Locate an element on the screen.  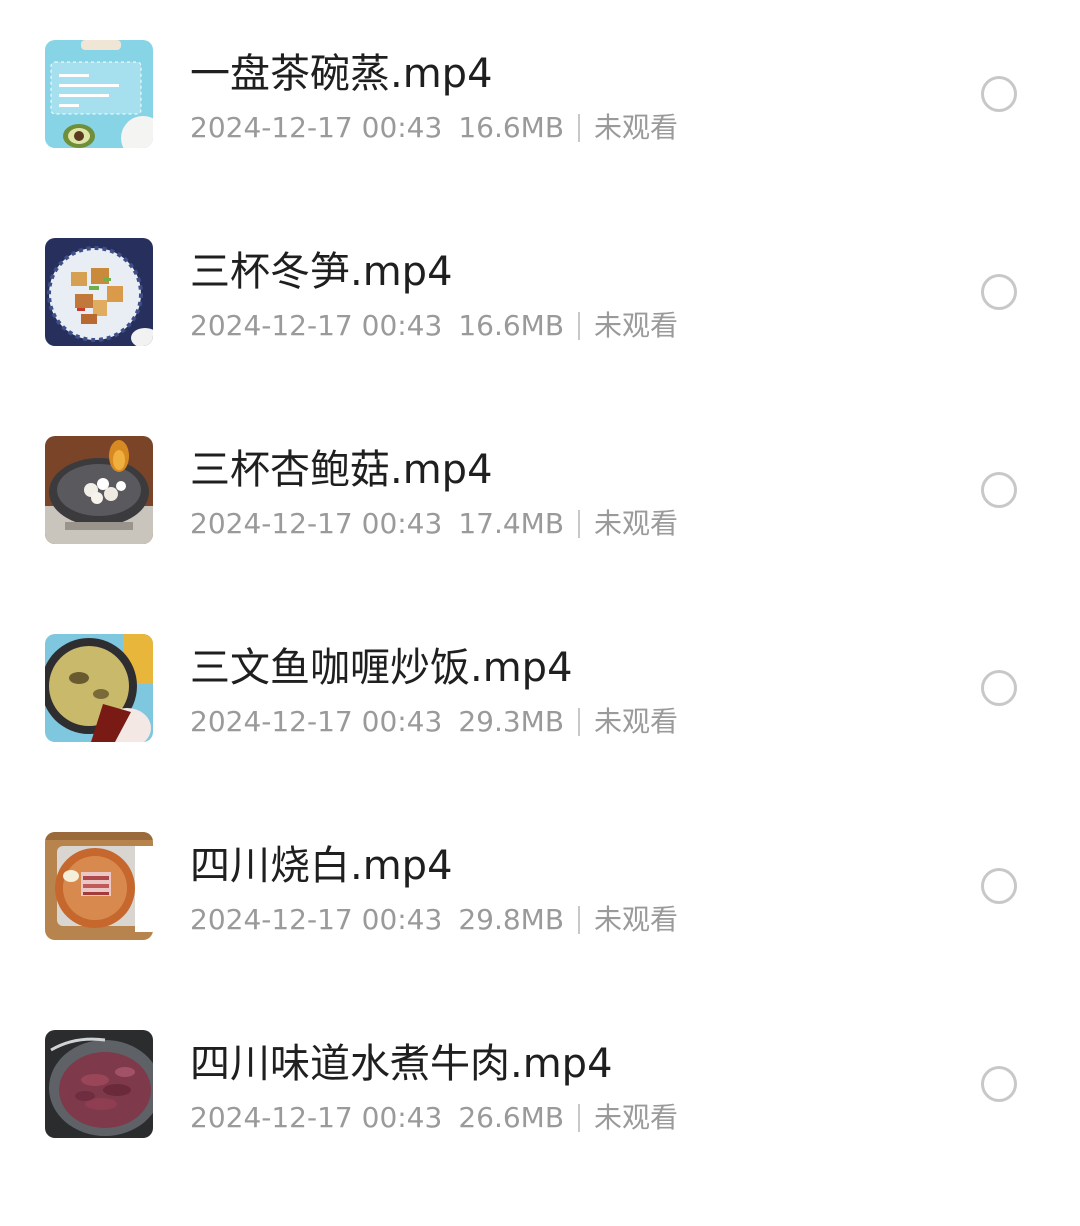
video-size: 26.6MB is located at coordinates (511, 1117).